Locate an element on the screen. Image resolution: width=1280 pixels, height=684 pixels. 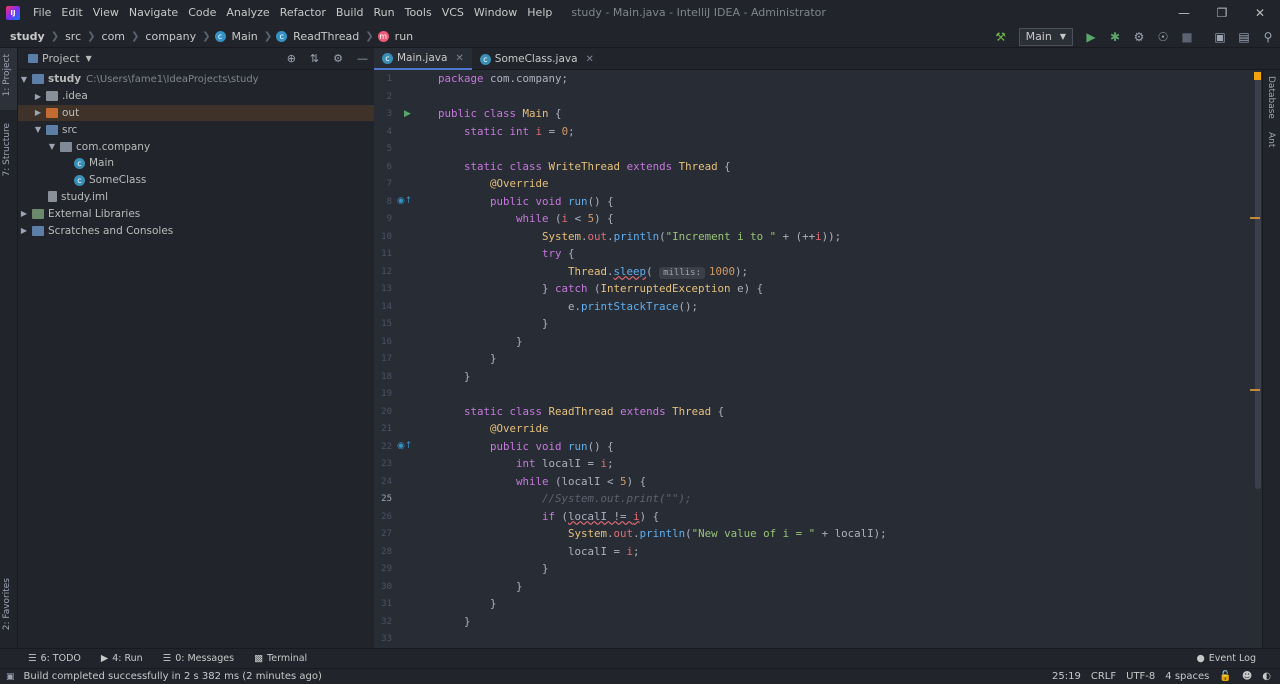
event-log-button: ● Event Log is located at coordinates (1227, 658).